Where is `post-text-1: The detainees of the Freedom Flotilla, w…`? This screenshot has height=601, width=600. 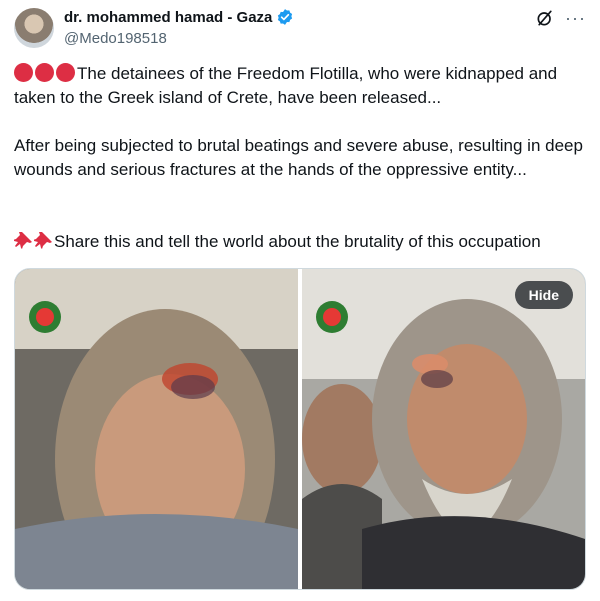 post-text-1: The detainees of the Freedom Flotilla, w… is located at coordinates (286, 85).